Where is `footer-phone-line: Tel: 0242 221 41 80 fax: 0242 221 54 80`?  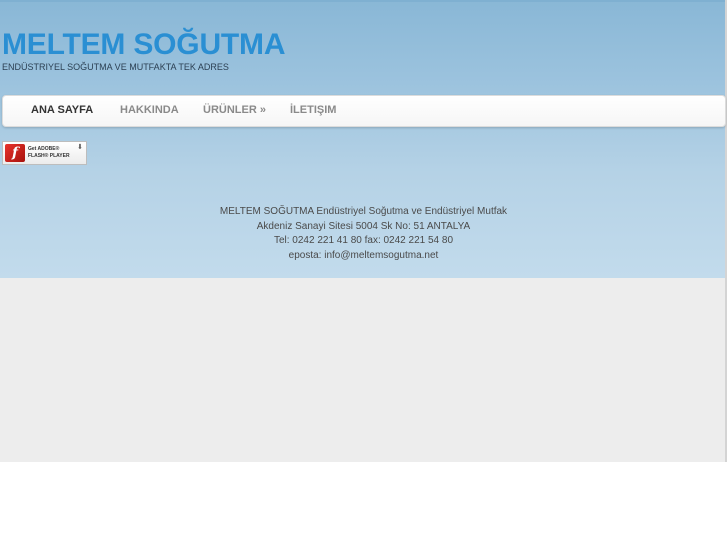 footer-phone-line: Tel: 0242 221 41 80 fax: 0242 221 54 80 is located at coordinates (363, 240).